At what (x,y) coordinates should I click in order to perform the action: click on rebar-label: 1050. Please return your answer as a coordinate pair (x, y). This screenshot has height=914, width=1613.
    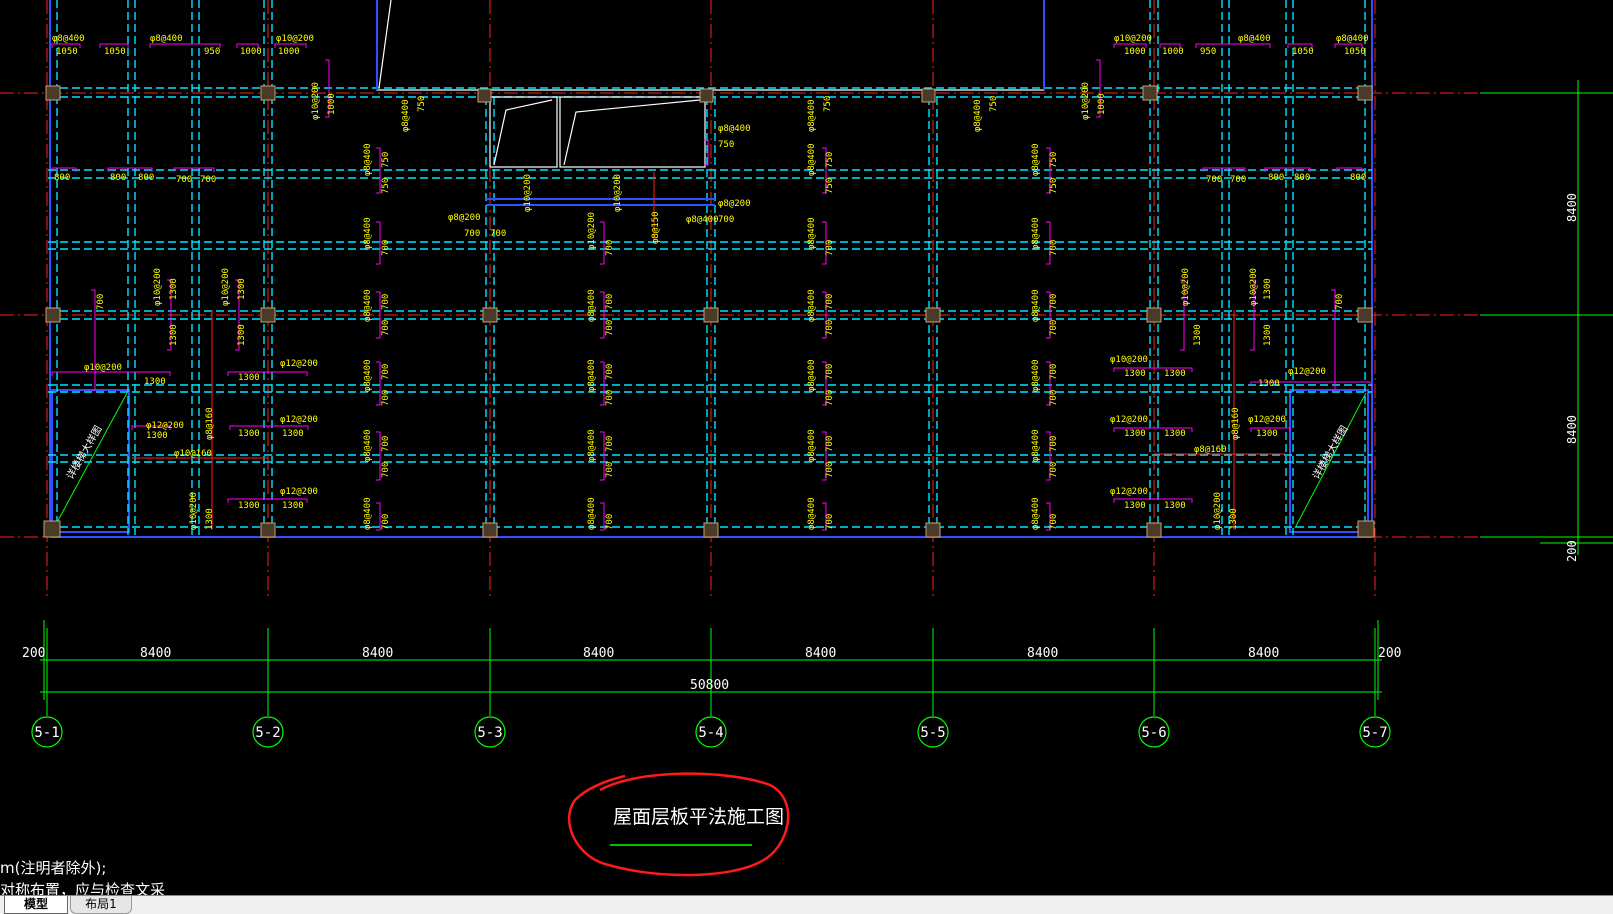
    Looking at the image, I should click on (67, 52).